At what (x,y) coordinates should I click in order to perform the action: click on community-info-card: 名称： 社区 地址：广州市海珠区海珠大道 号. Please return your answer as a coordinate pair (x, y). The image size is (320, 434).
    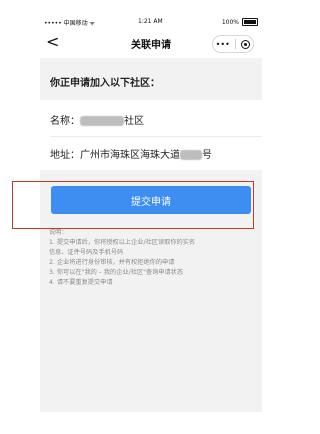
    Looking at the image, I should click on (151, 135).